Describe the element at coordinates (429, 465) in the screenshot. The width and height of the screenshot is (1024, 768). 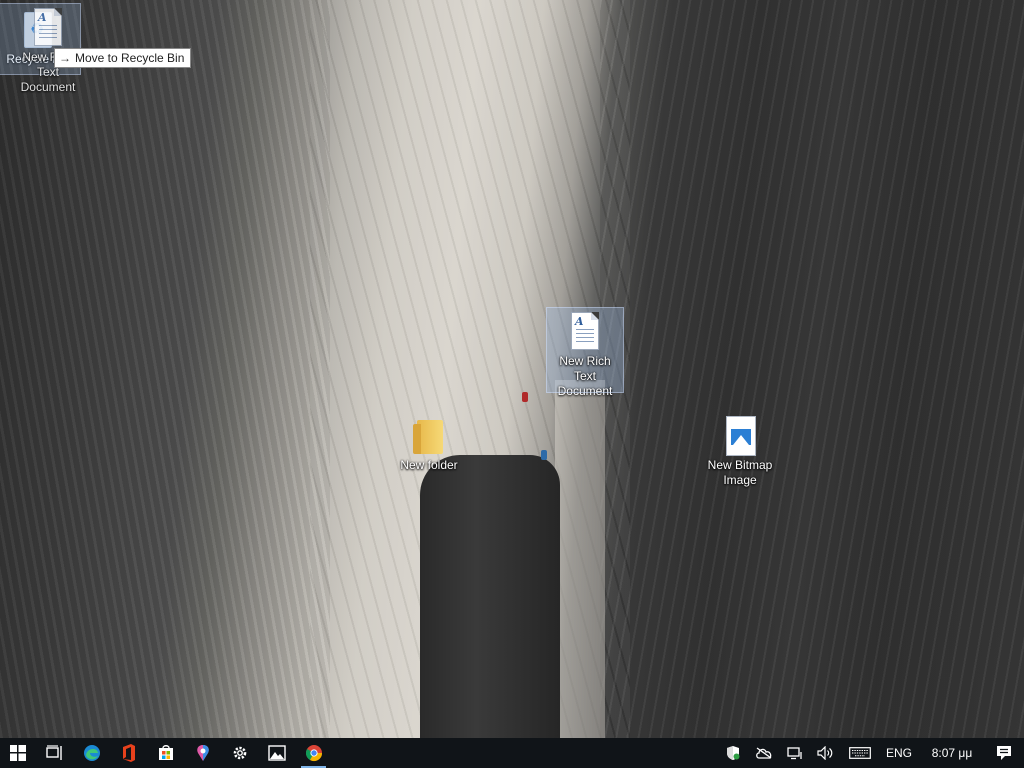
I see `desktop-icon-label: New folder` at that location.